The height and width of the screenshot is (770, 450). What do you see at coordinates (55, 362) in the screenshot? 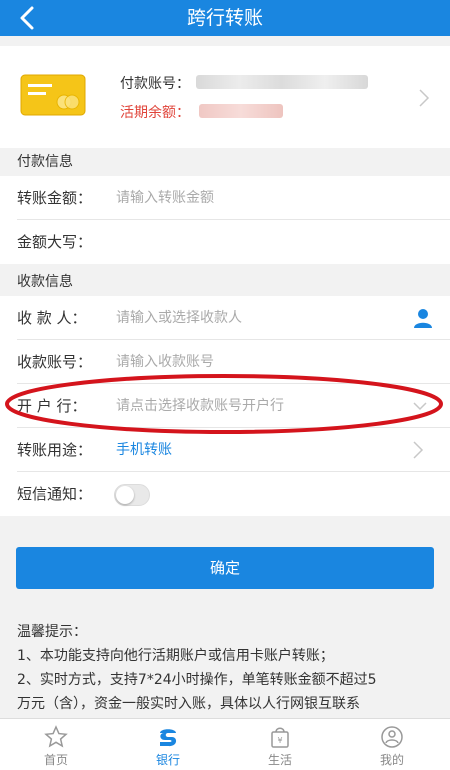
I see `payee-account-label: 收款账号：` at bounding box center [55, 362].